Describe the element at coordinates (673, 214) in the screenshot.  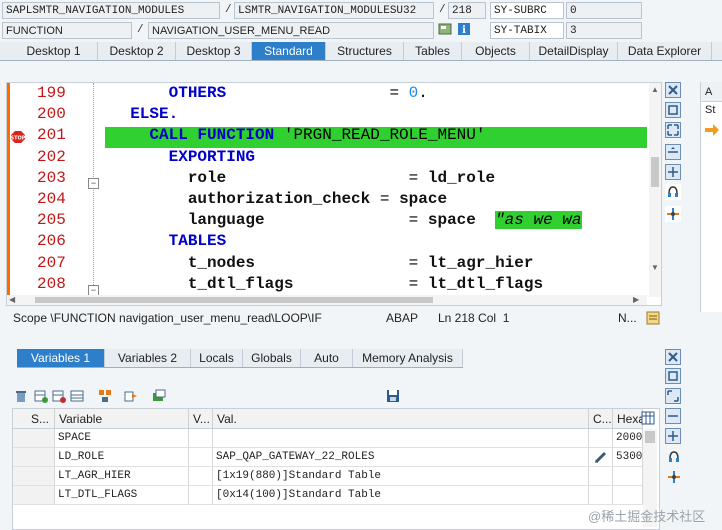
I see `settings-icon` at that location.